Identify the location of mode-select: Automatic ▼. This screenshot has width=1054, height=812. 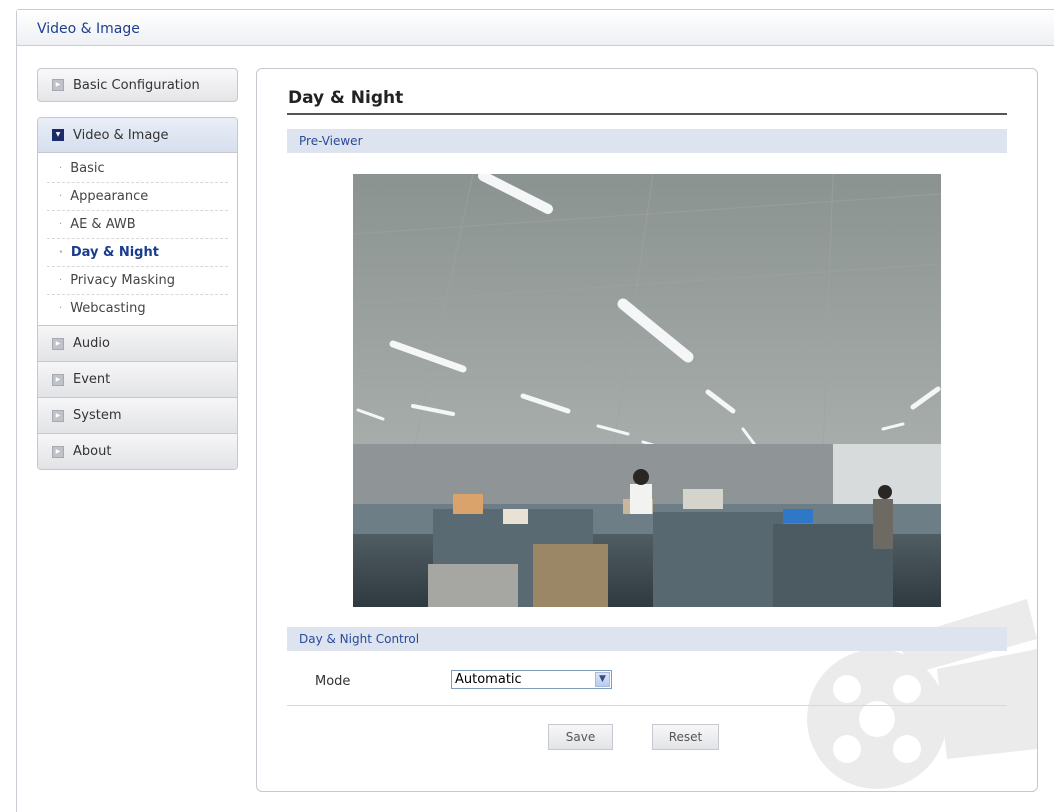
(531, 679).